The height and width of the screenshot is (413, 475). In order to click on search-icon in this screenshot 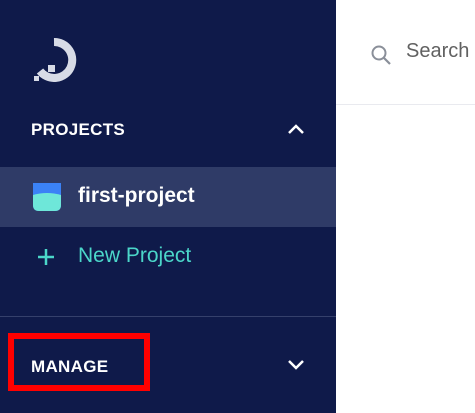, I will do `click(381, 55)`.